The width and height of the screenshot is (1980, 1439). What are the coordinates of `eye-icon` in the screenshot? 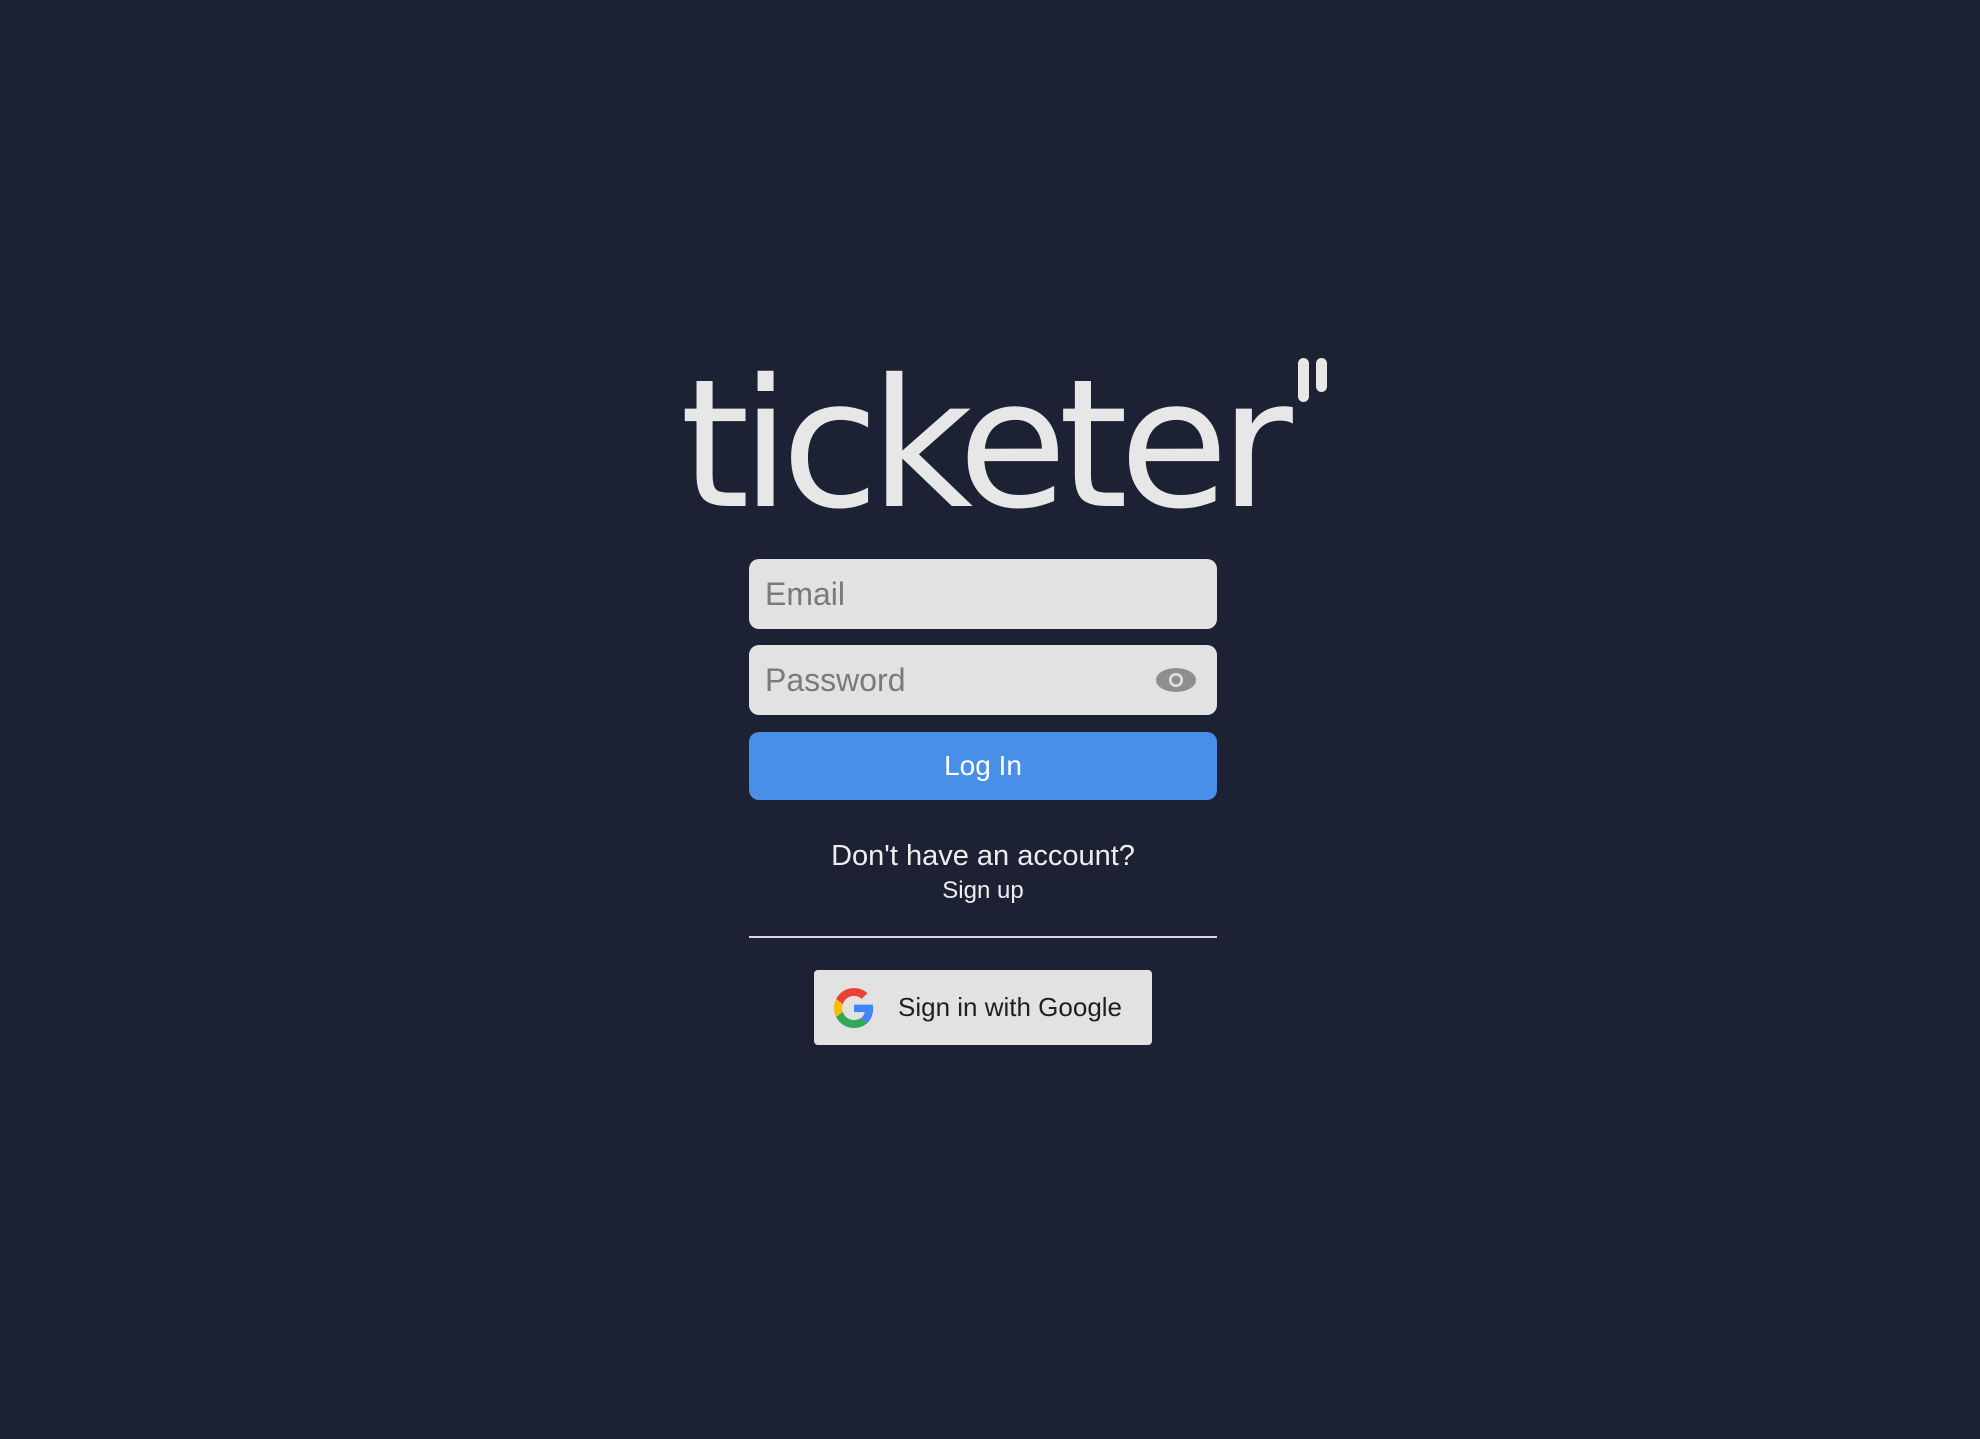 It's located at (1176, 680).